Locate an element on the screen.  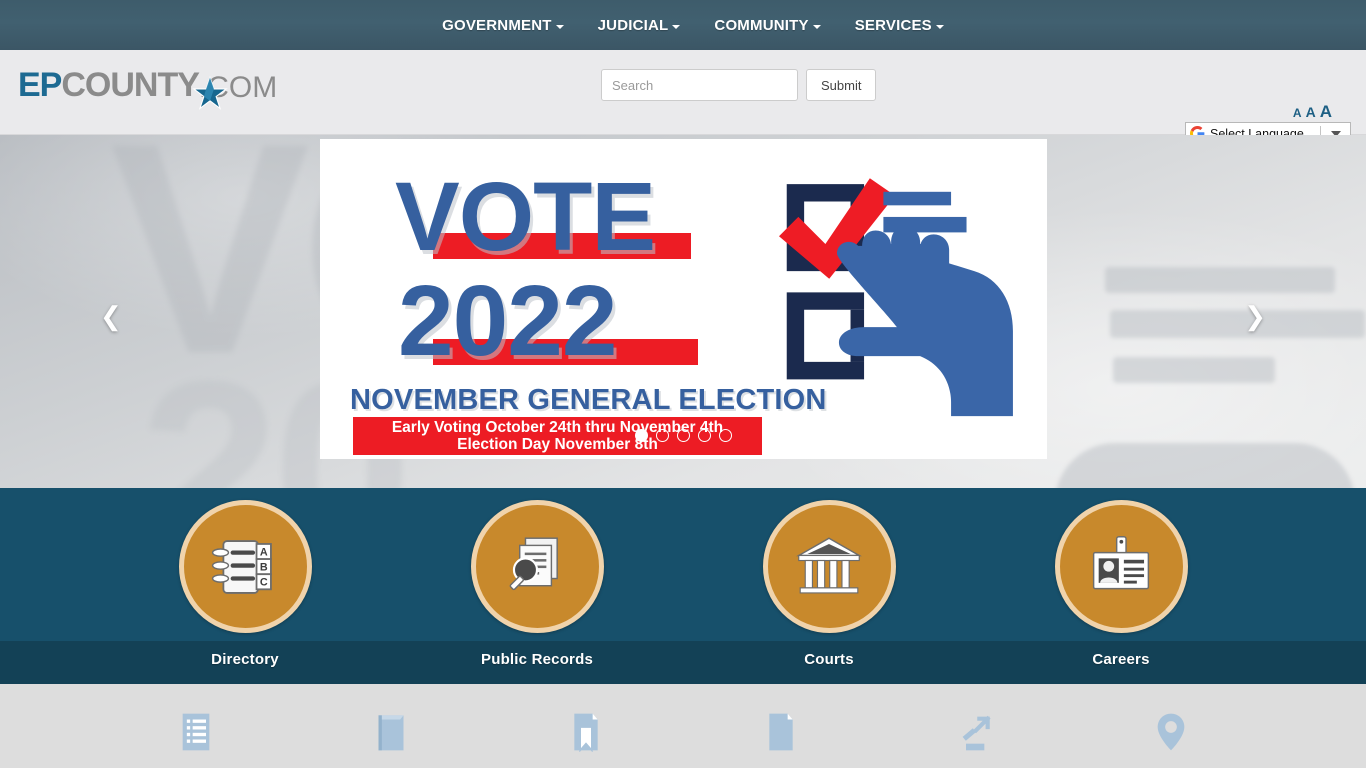
strip-item-list is located at coordinates (195, 732).